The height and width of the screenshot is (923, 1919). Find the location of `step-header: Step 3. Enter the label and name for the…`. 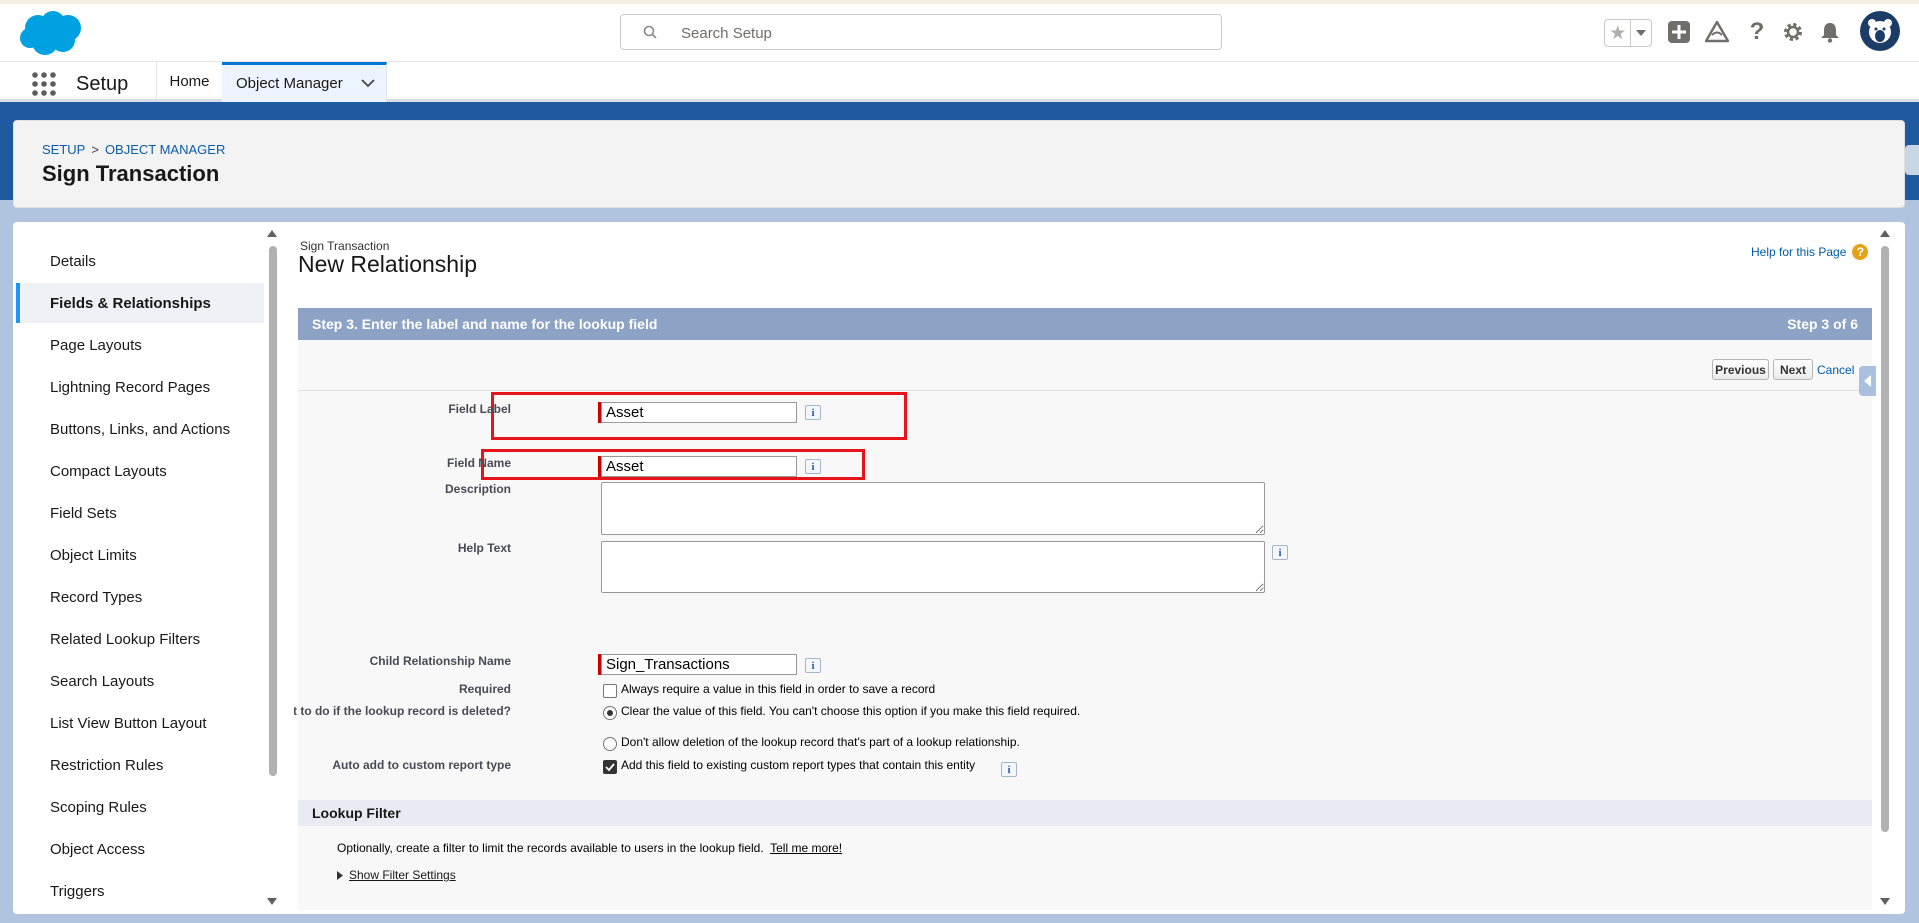

step-header: Step 3. Enter the label and name for the… is located at coordinates (1085, 324).